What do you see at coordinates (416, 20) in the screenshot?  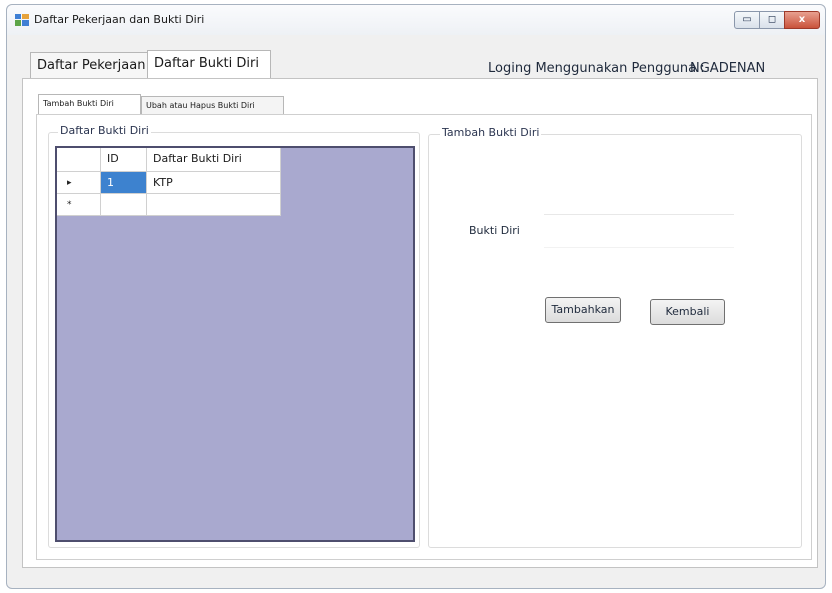 I see `title-bar: Daftar Pekerjaan dan Bukti Diri ▭ ◻ x` at bounding box center [416, 20].